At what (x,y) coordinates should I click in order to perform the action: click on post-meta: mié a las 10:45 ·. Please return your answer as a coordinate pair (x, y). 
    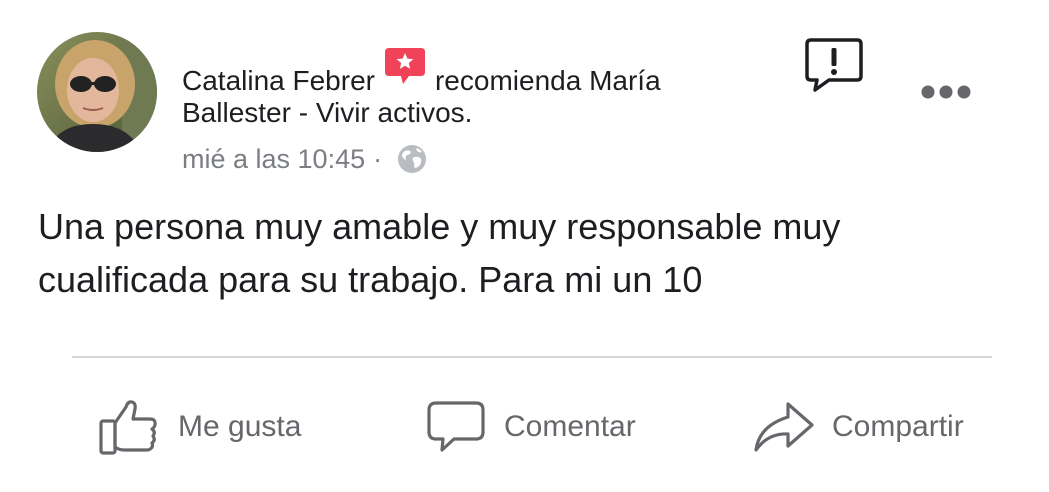
    Looking at the image, I should click on (305, 159).